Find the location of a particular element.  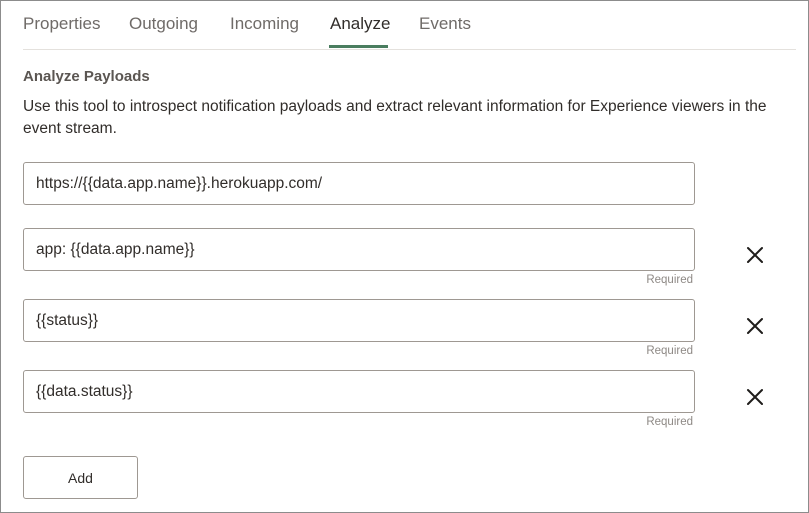

add-button: Add is located at coordinates (80, 477).